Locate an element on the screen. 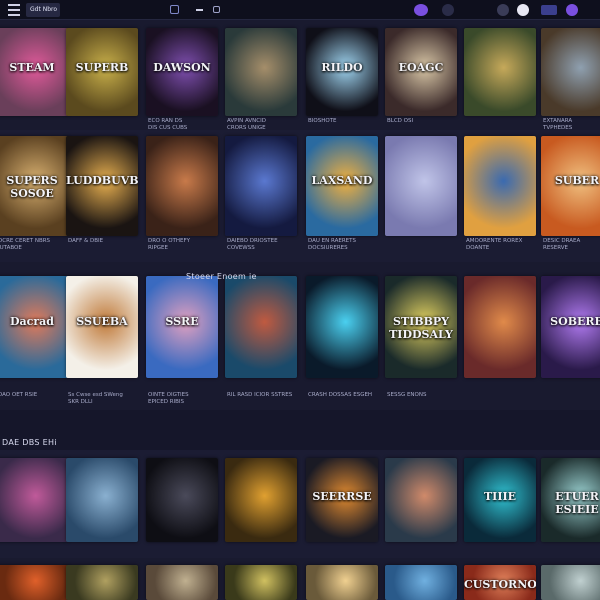 The image size is (600, 600). game-tile: SUPERS SOSOE is located at coordinates (34, 186).